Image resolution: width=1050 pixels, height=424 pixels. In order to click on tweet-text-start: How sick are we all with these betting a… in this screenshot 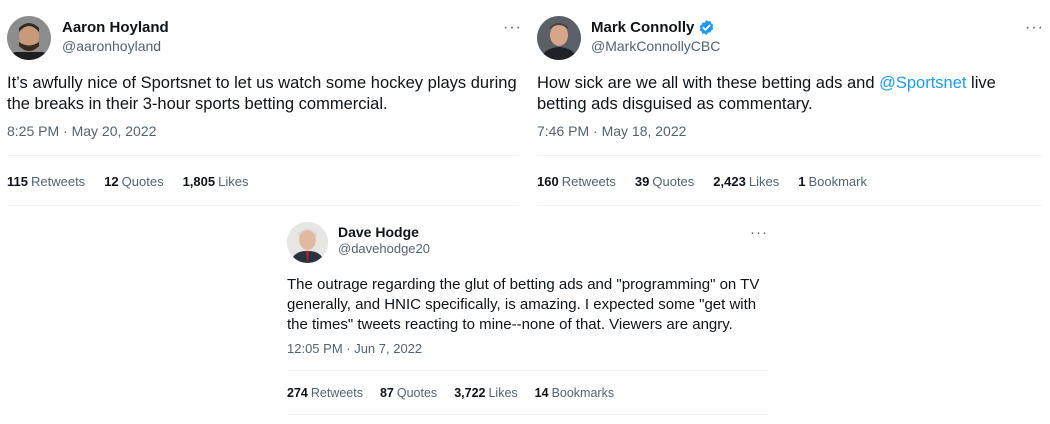, I will do `click(708, 83)`.